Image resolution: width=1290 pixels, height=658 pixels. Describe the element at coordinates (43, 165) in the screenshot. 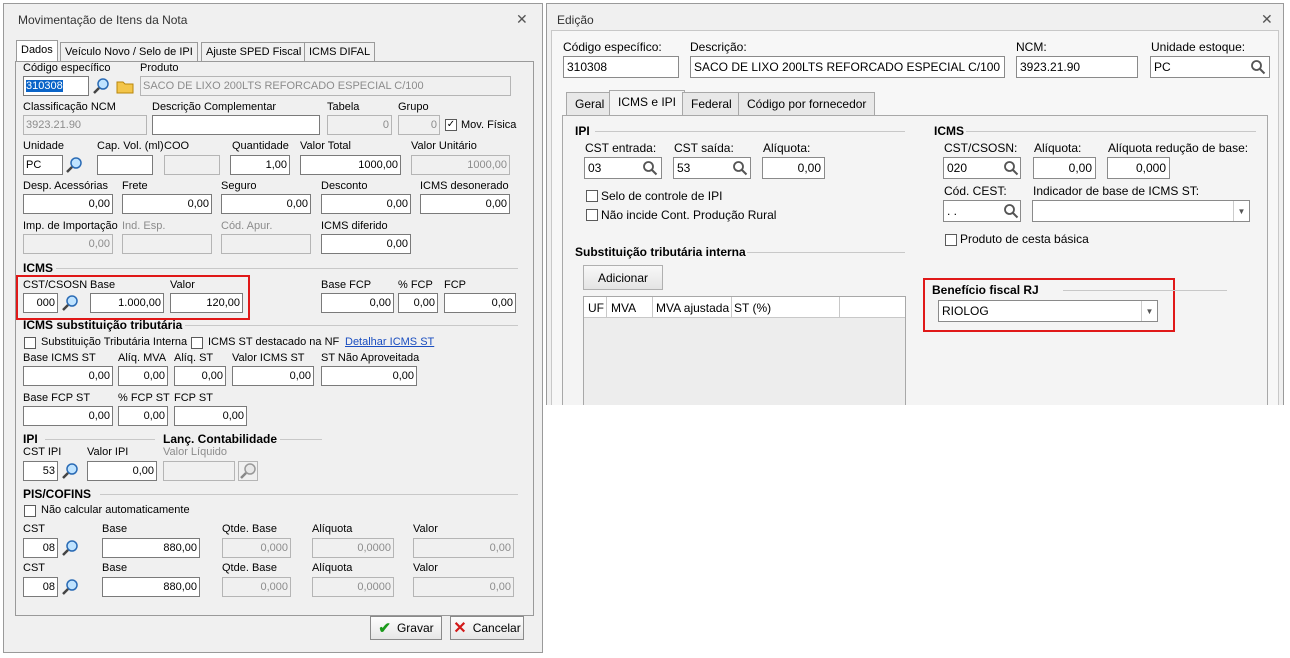

I see `unidade-input: PC` at that location.